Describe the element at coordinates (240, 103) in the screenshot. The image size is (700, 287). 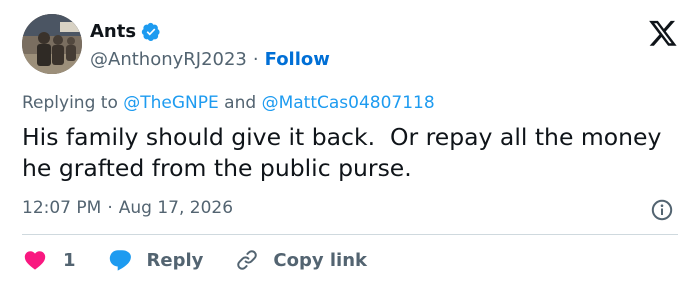
I see `replying-conjunction: and` at that location.